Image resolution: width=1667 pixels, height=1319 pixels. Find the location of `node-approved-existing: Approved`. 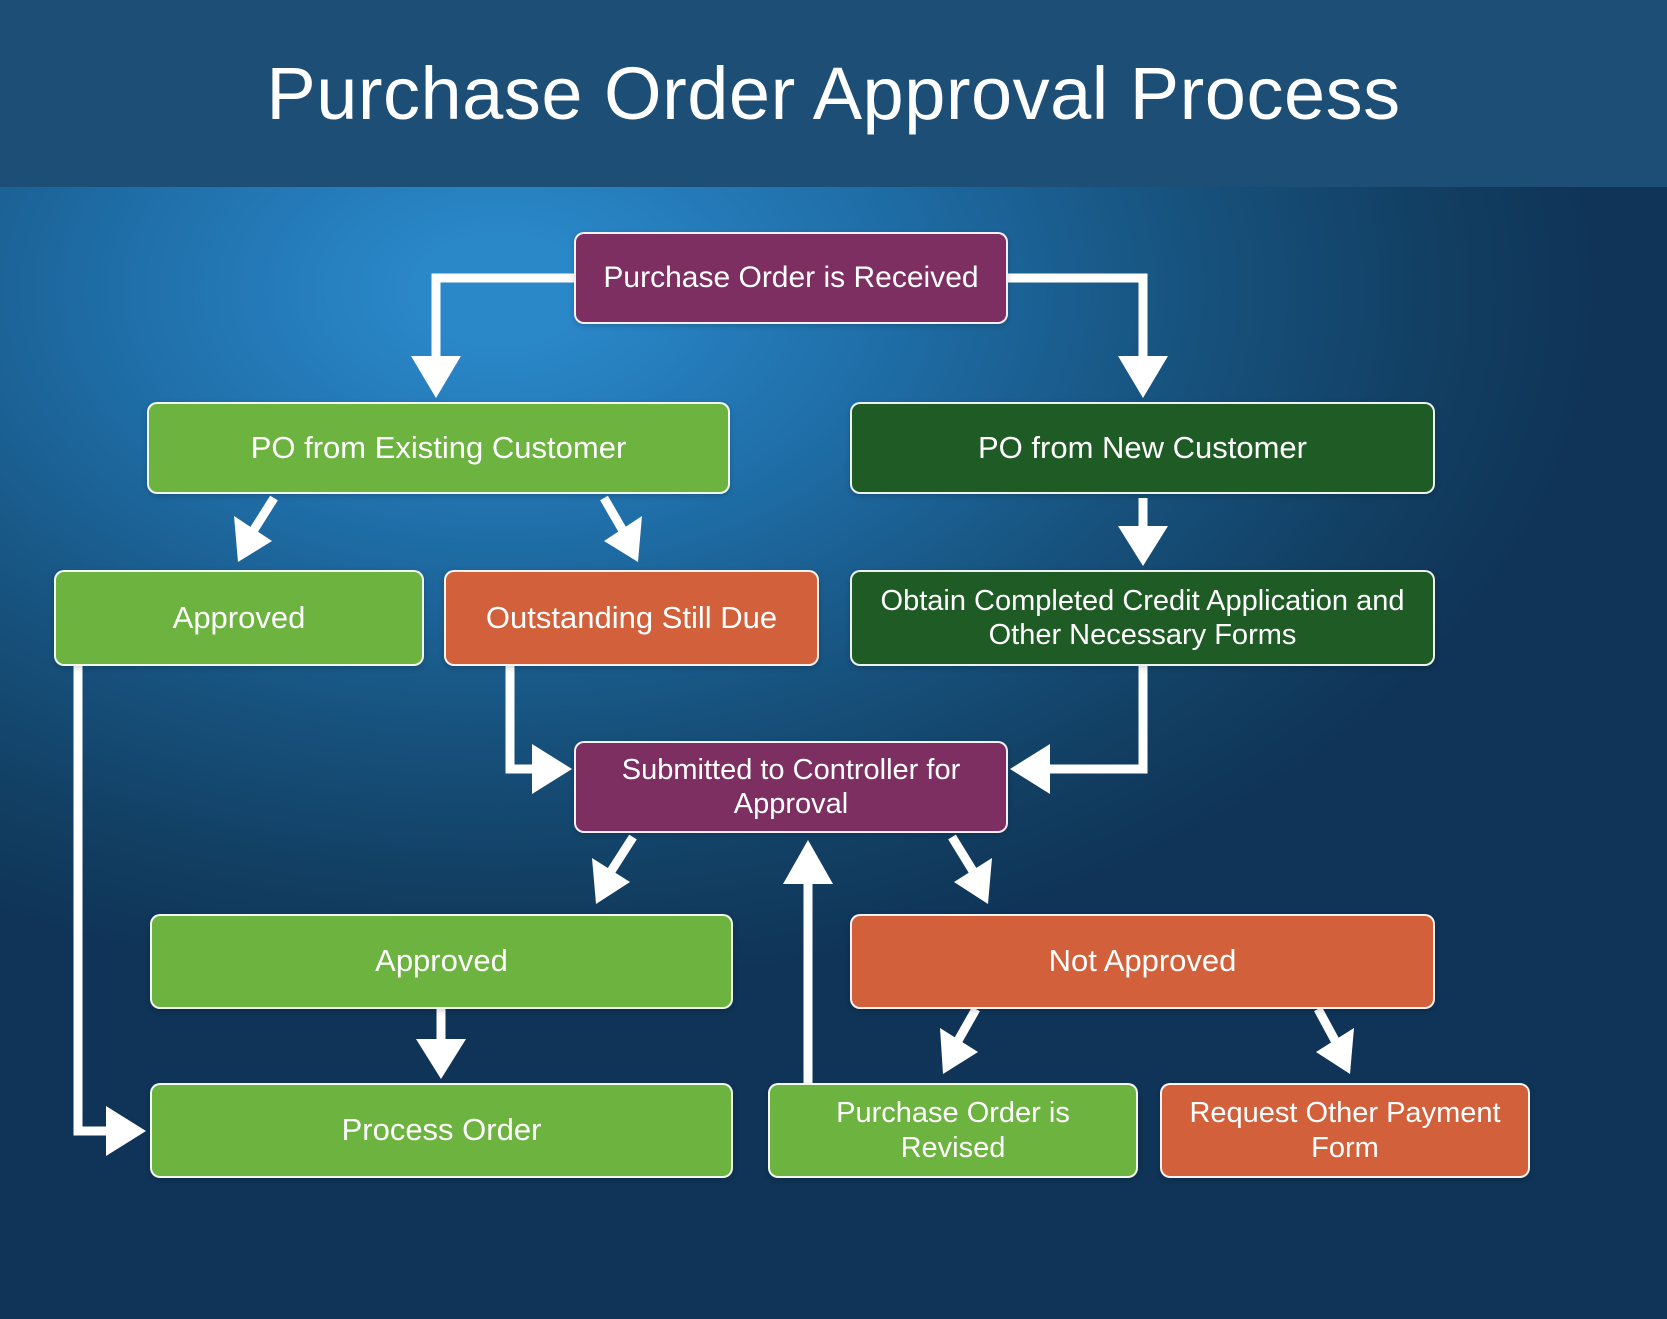

node-approved-existing: Approved is located at coordinates (239, 618).